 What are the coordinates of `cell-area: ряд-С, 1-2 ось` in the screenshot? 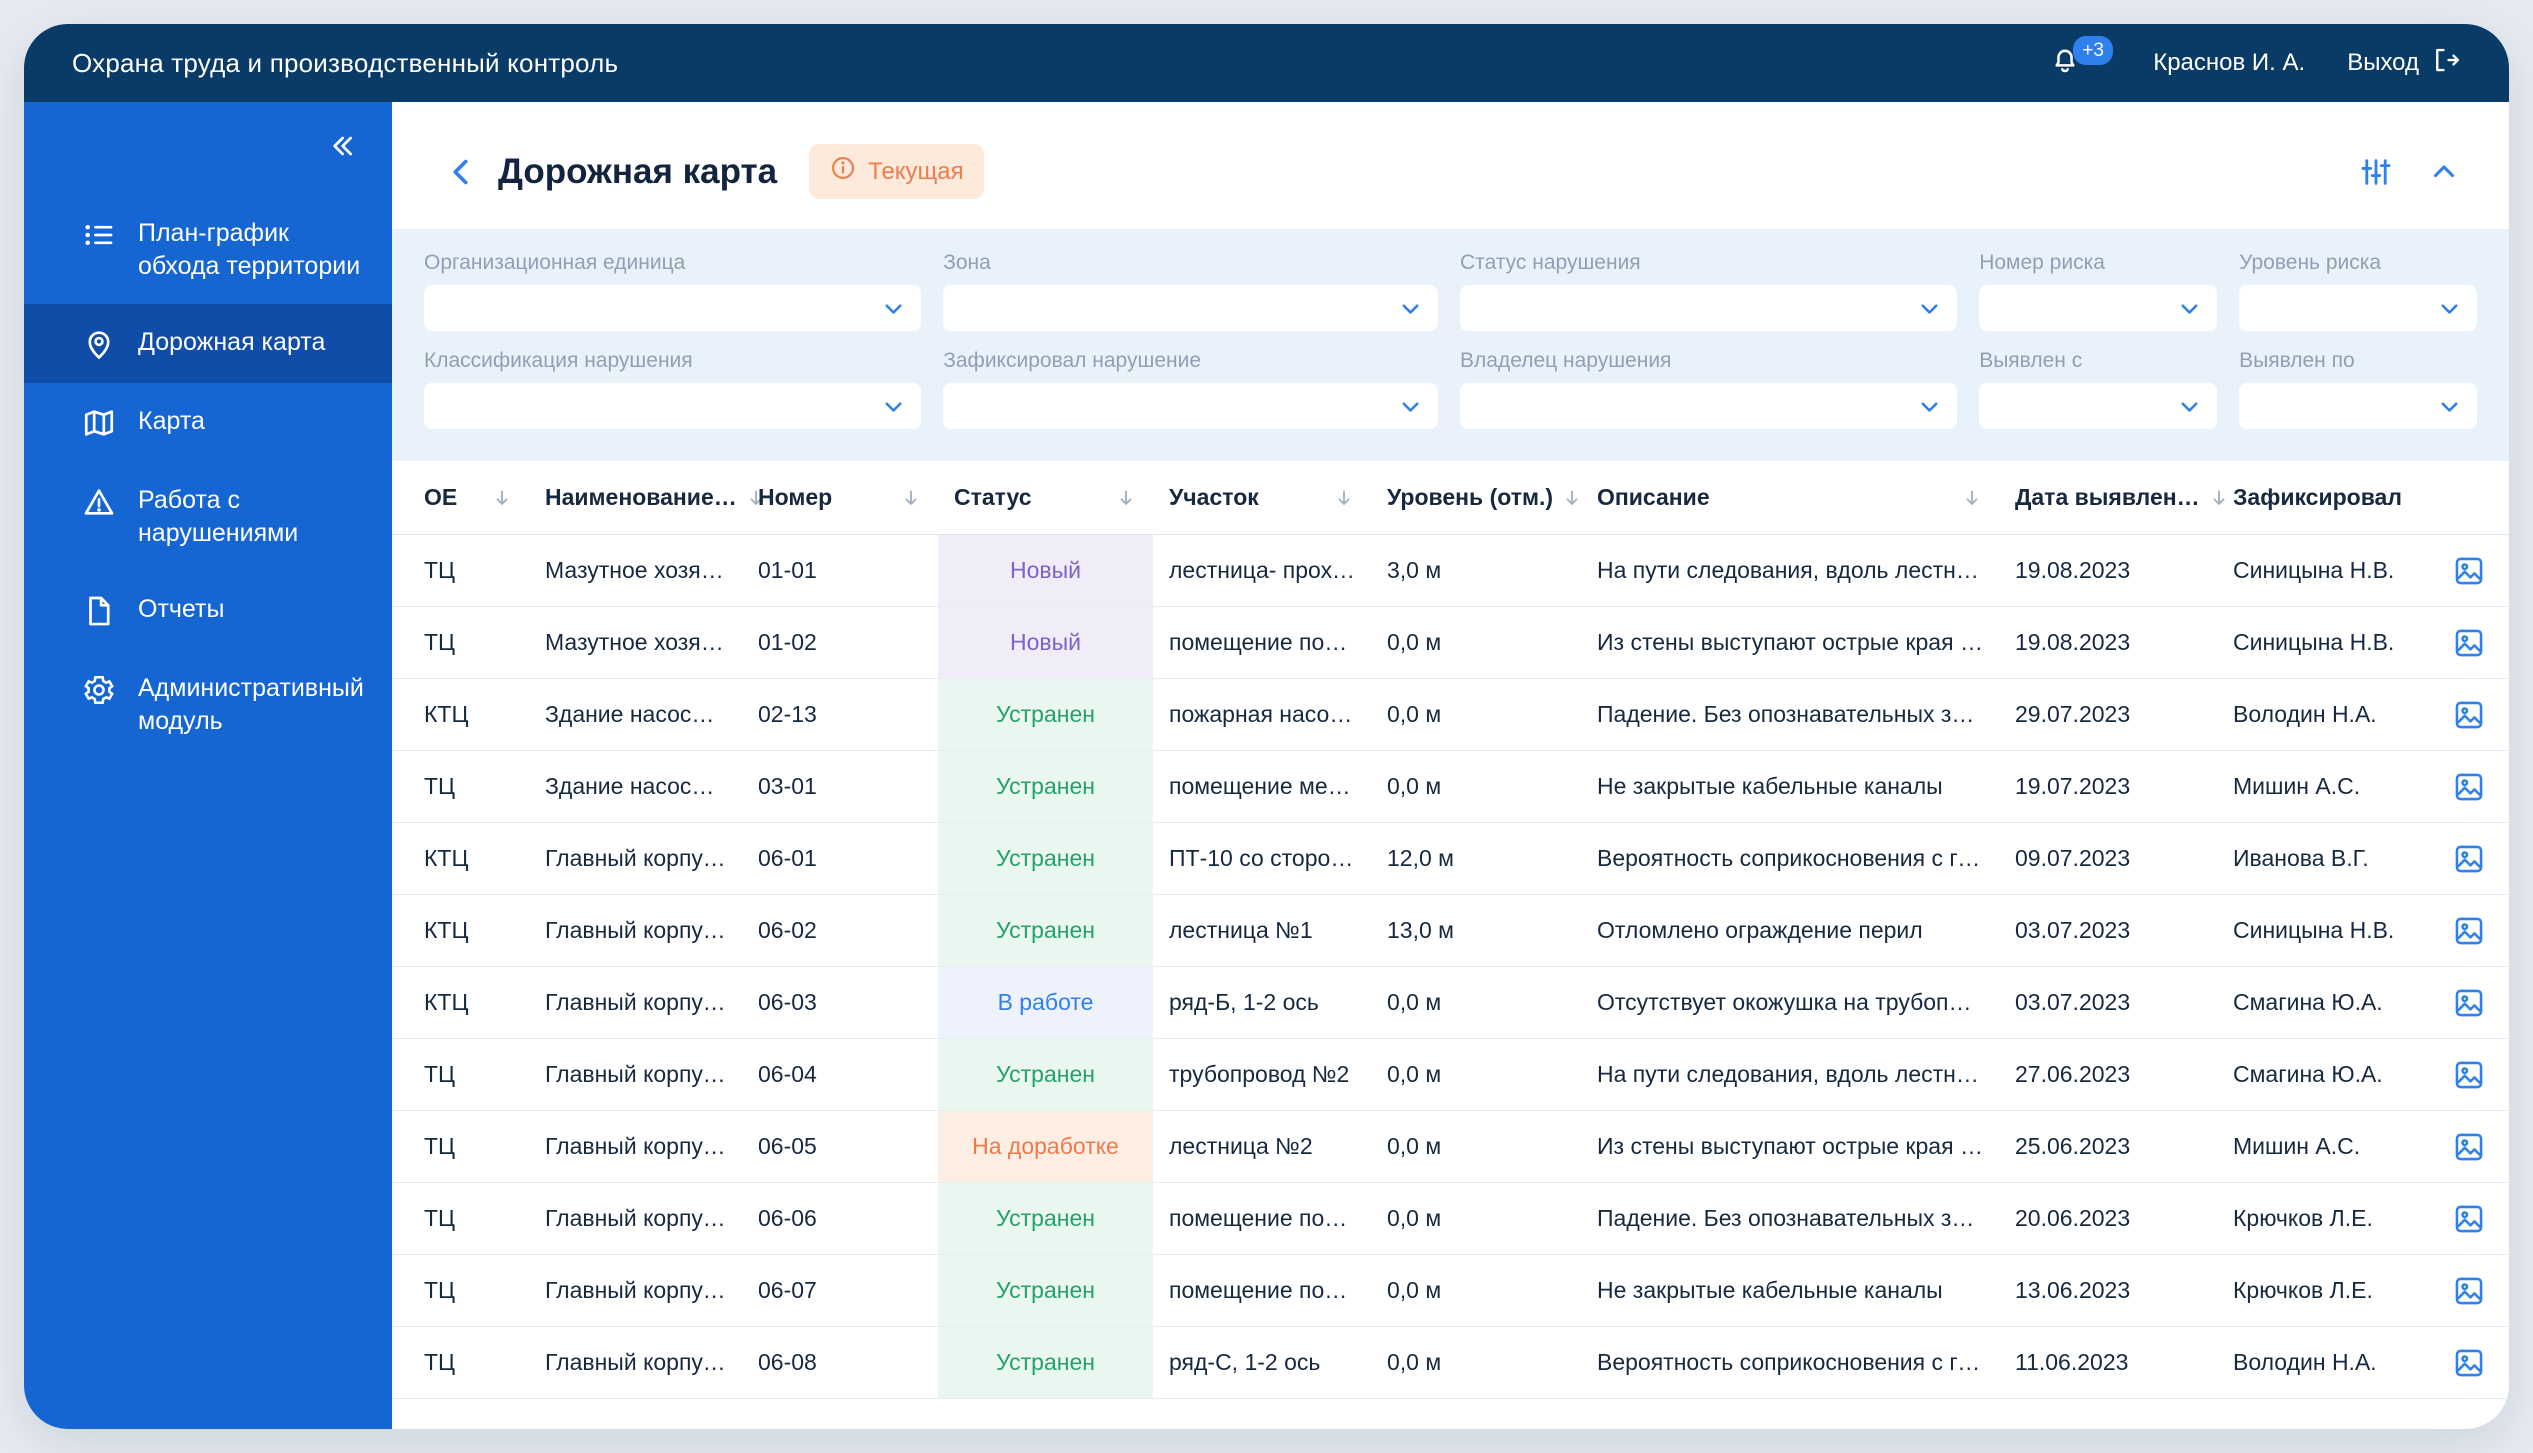 It's located at (1262, 1362).